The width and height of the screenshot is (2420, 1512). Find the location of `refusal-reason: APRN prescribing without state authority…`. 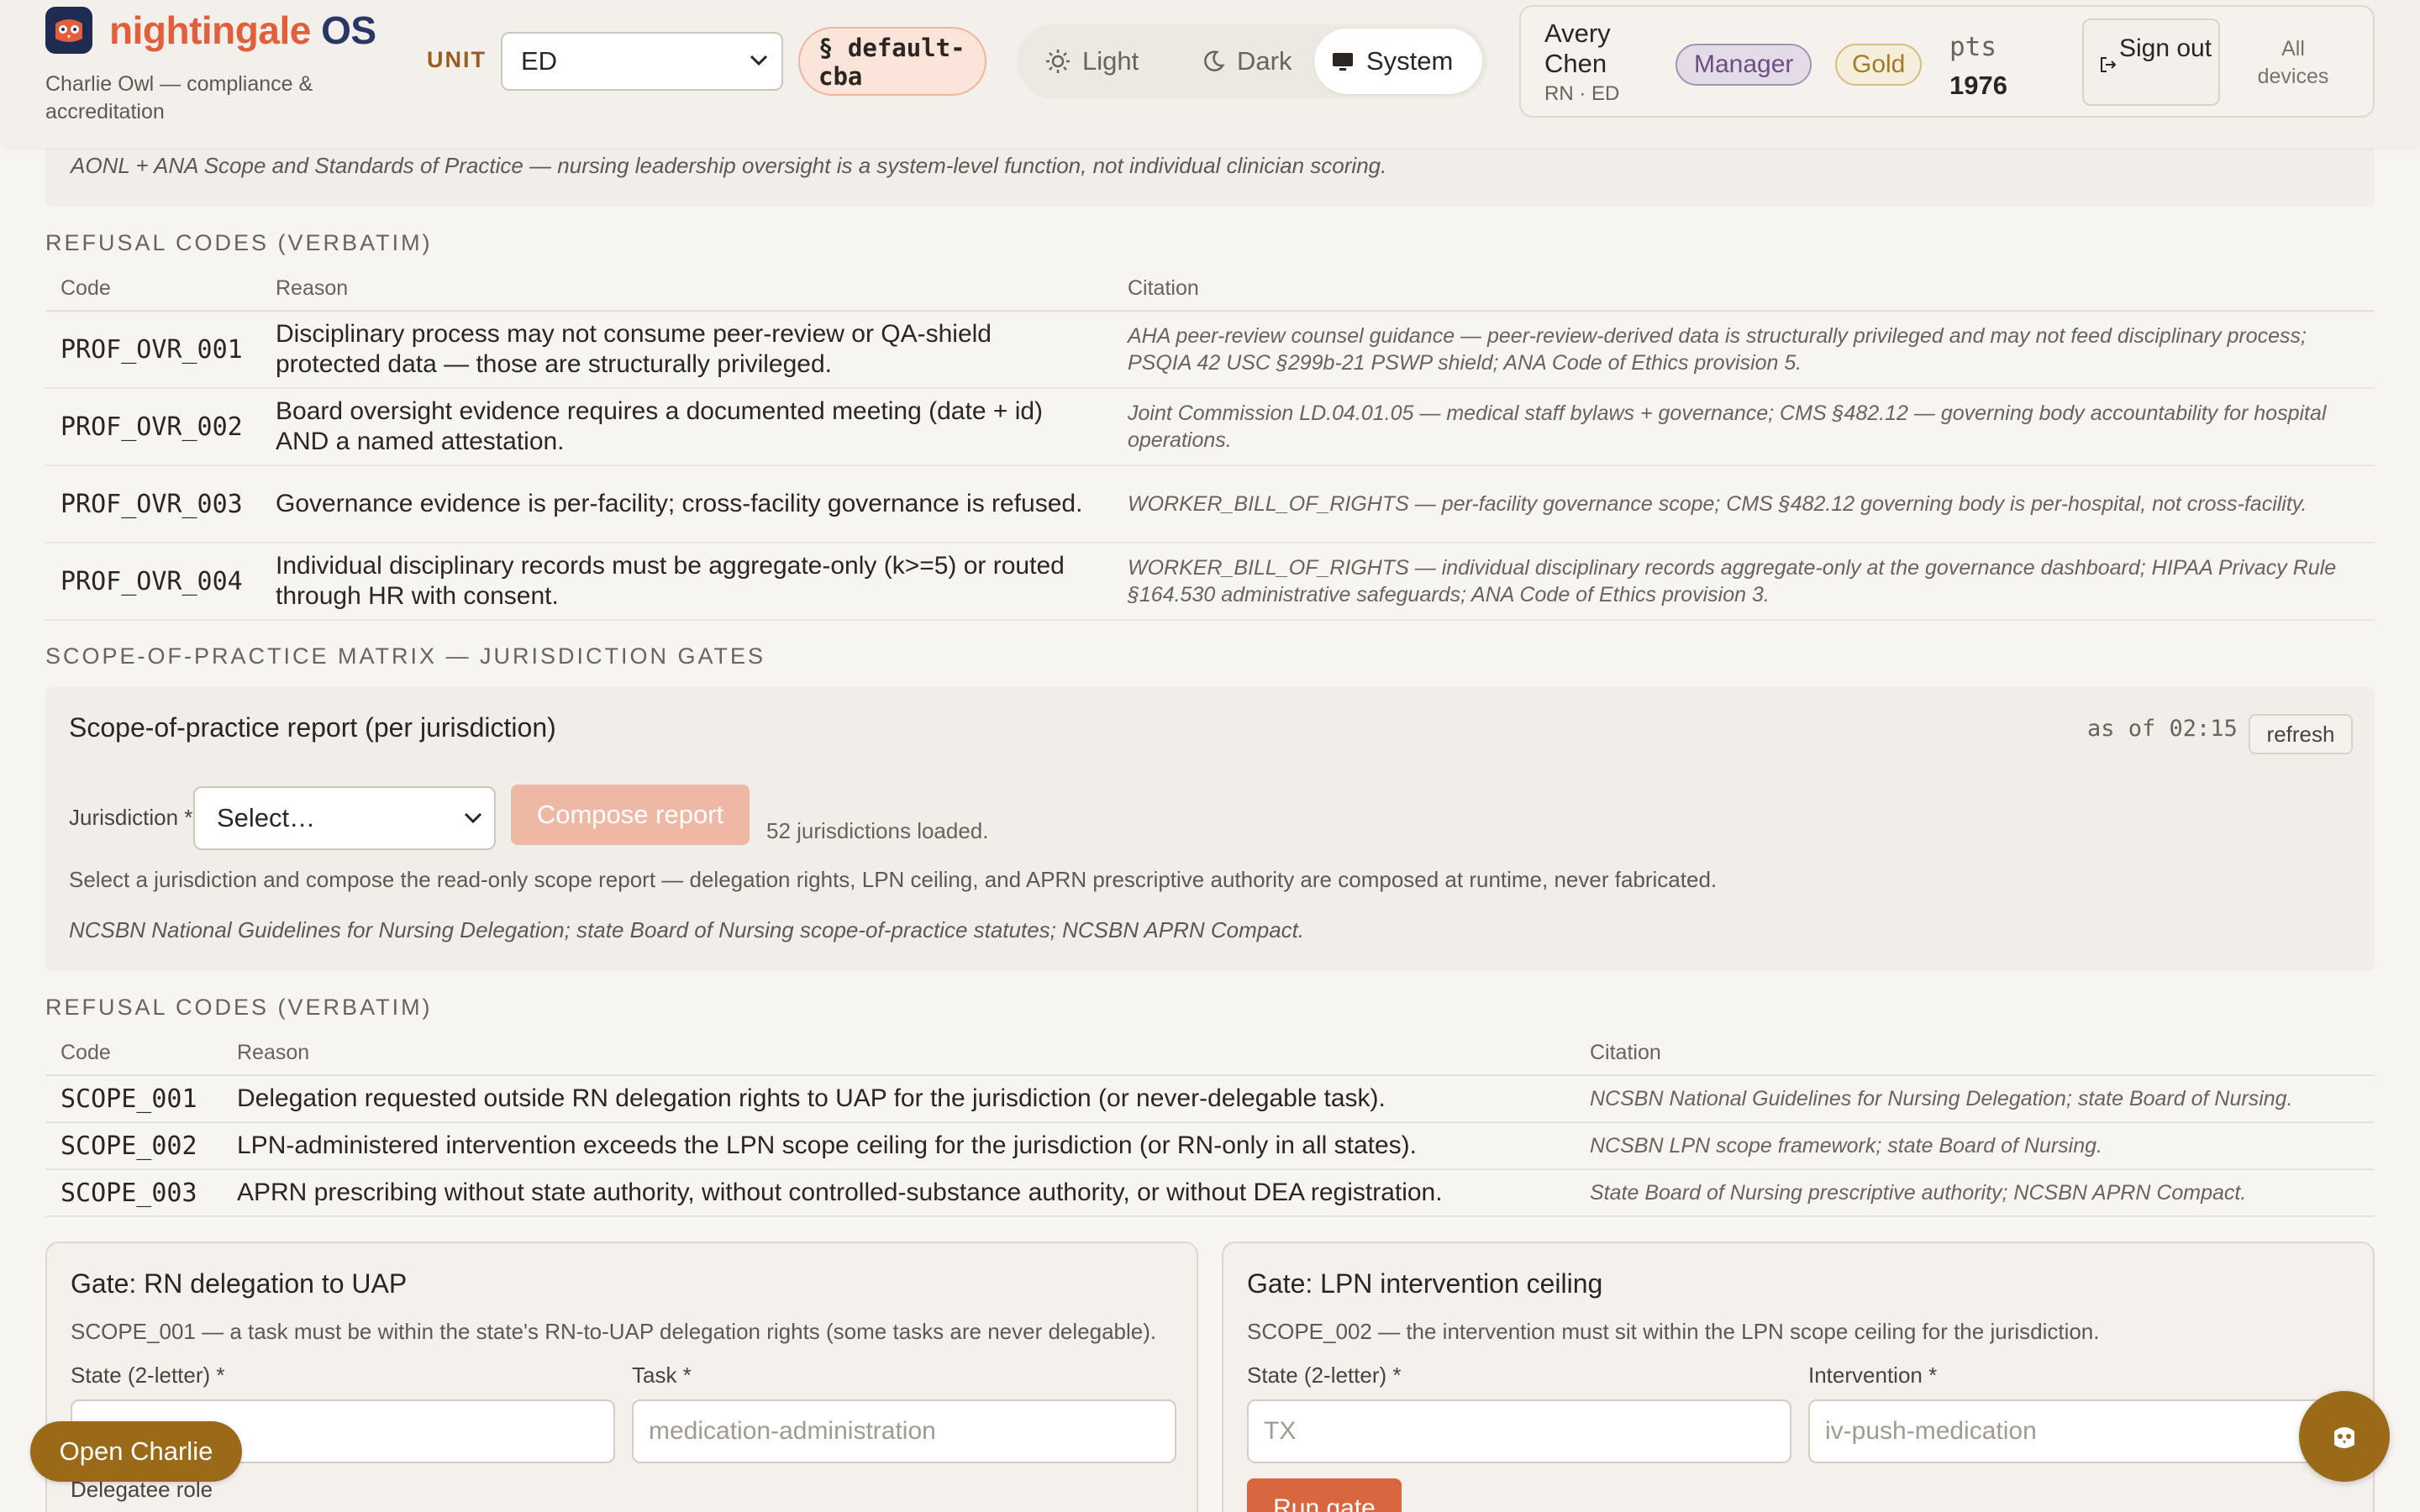

refusal-reason: APRN prescribing without state authority… is located at coordinates (899, 1193).